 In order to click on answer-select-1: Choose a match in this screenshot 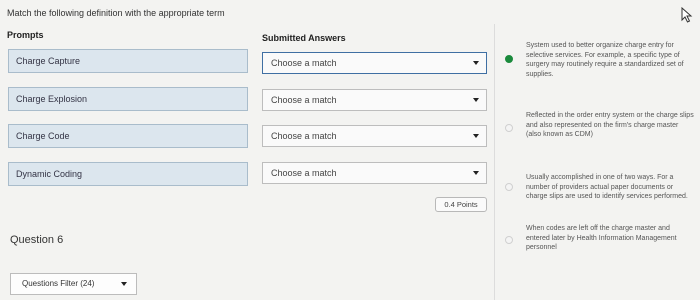, I will do `click(374, 63)`.